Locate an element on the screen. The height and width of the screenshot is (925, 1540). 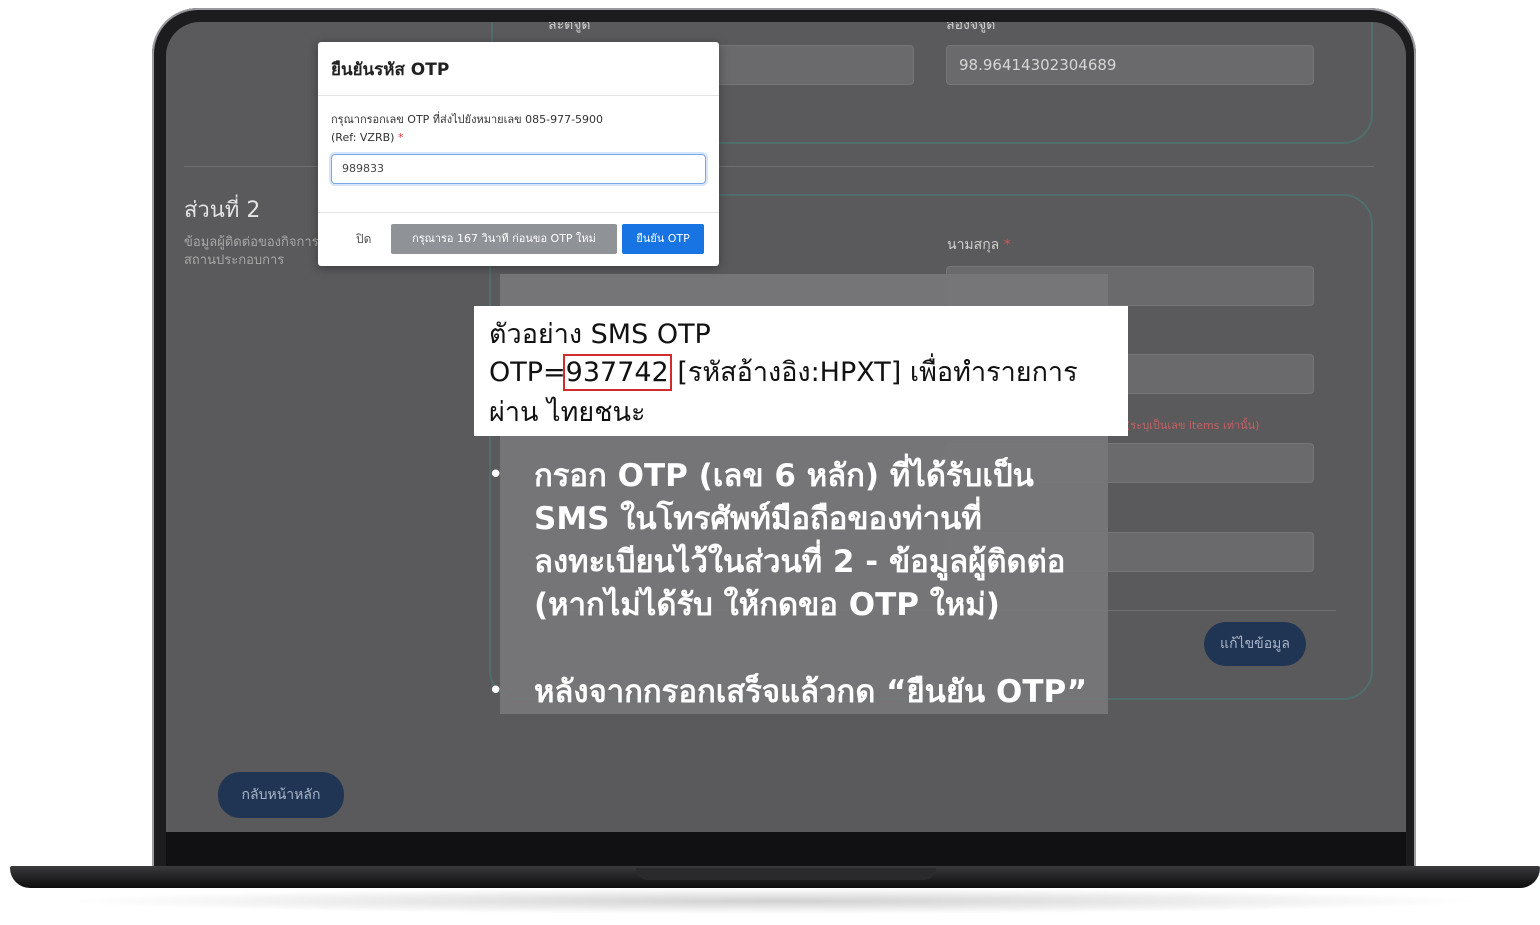
longitude-field: 98.96414302304689 is located at coordinates (1130, 65).